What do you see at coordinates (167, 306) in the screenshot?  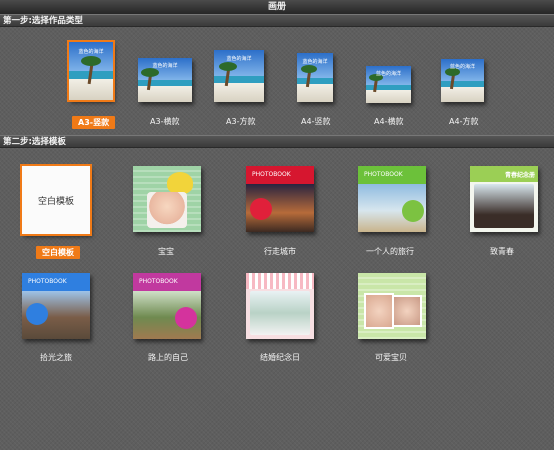 I see `template-self-on-road-cover: PHOTOBOOK` at bounding box center [167, 306].